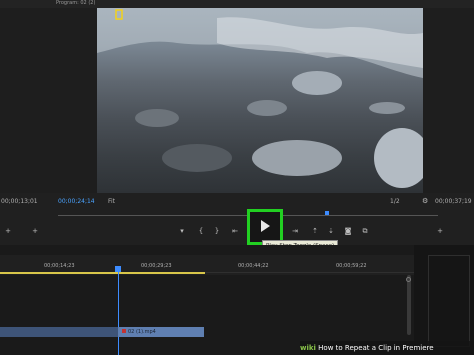  I want to click on go-to-in-icon: ⇤, so click(235, 231).